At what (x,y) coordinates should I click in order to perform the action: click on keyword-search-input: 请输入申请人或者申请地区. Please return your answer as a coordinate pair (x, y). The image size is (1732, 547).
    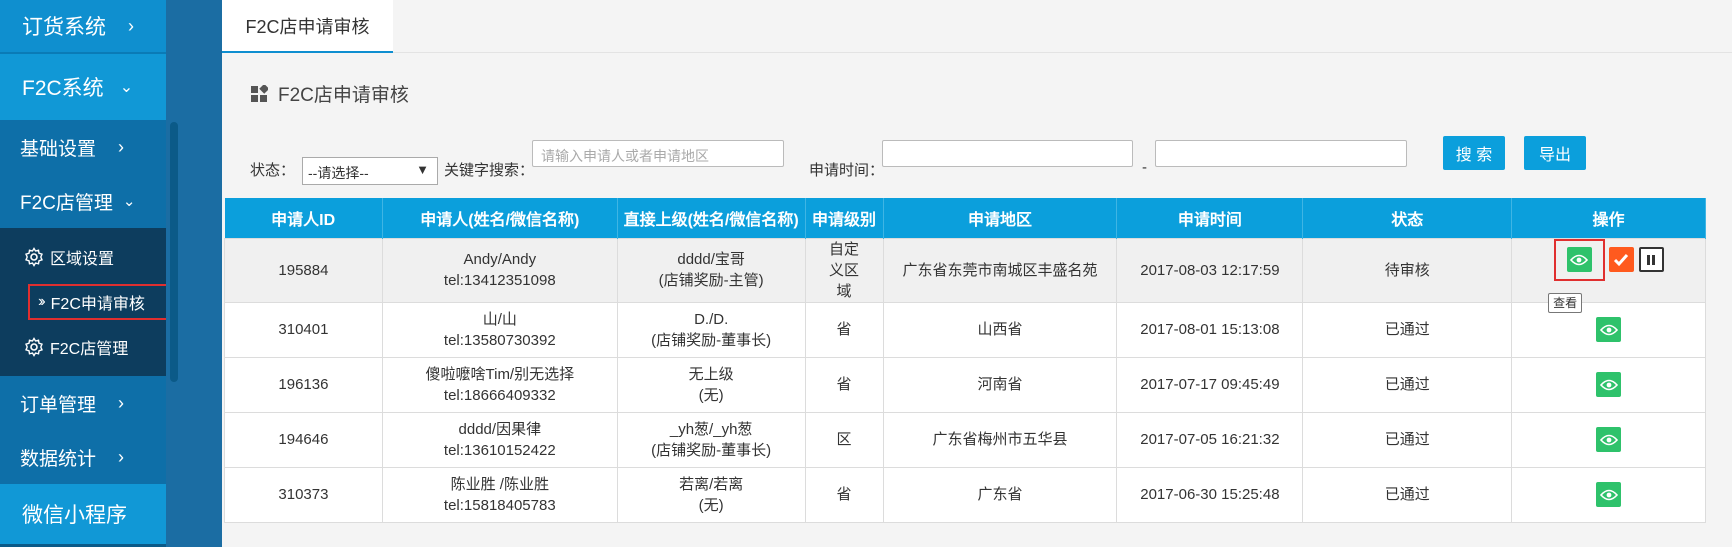
    Looking at the image, I should click on (658, 153).